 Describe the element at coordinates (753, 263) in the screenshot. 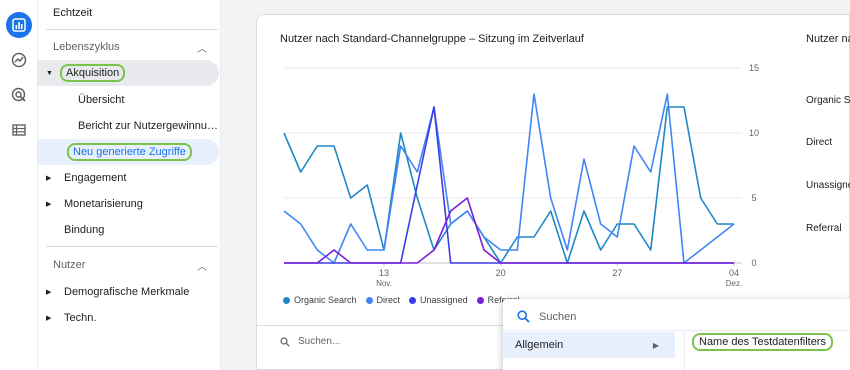

I see `y-tick-label: 0` at that location.